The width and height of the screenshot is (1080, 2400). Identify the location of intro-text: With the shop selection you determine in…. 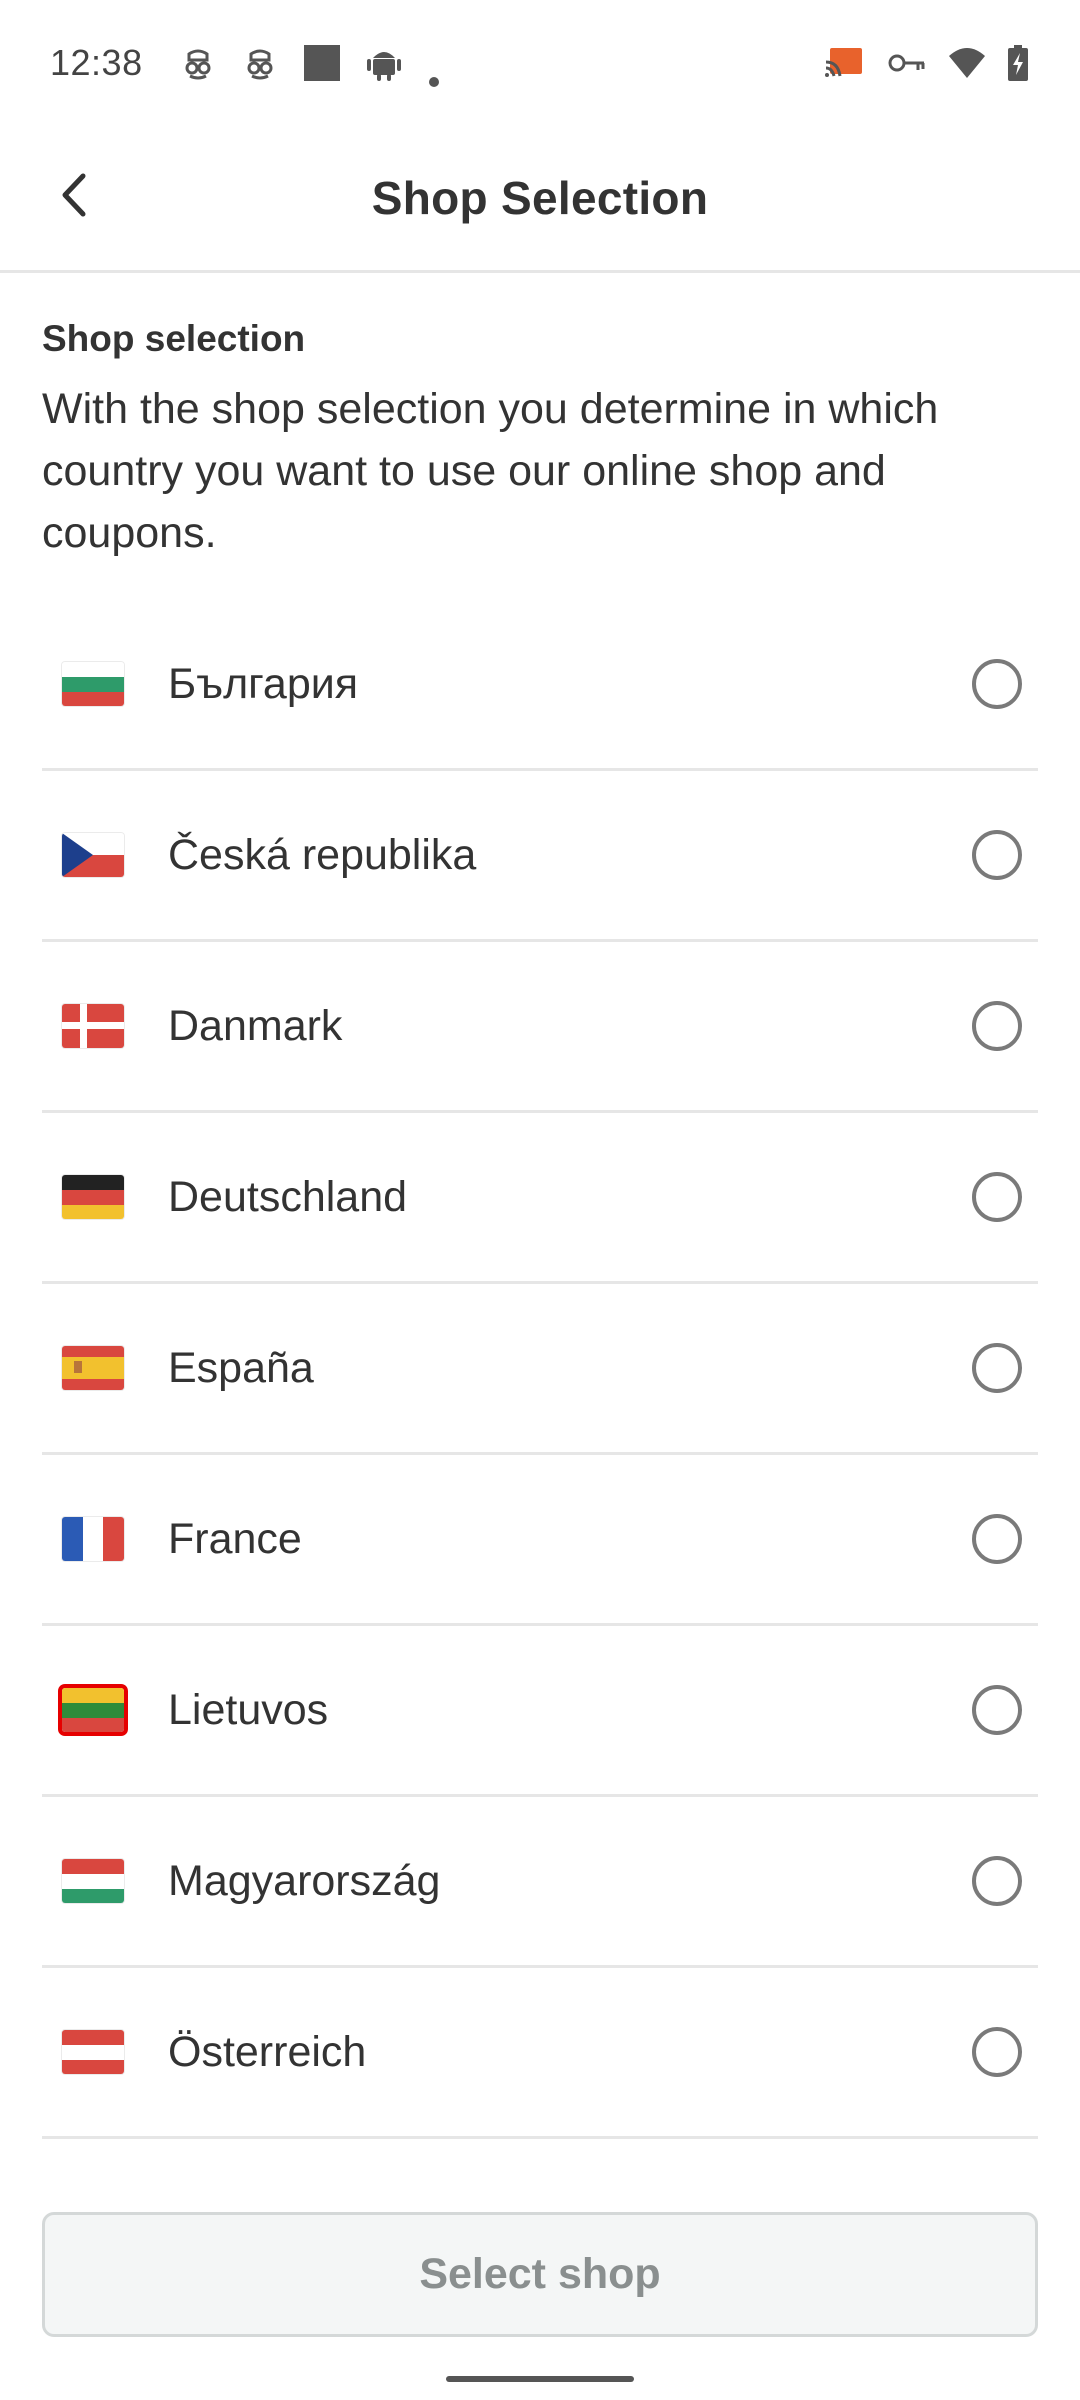
(490, 471).